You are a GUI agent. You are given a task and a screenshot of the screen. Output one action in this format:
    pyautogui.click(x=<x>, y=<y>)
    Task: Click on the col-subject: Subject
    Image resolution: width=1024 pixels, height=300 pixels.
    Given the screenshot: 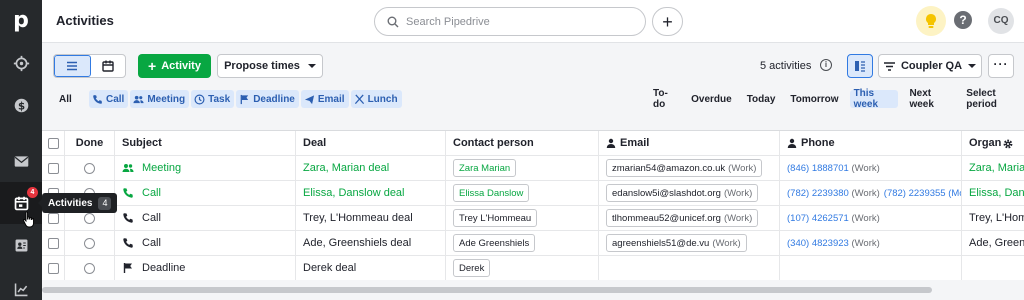 What is the action you would take?
    pyautogui.click(x=205, y=143)
    